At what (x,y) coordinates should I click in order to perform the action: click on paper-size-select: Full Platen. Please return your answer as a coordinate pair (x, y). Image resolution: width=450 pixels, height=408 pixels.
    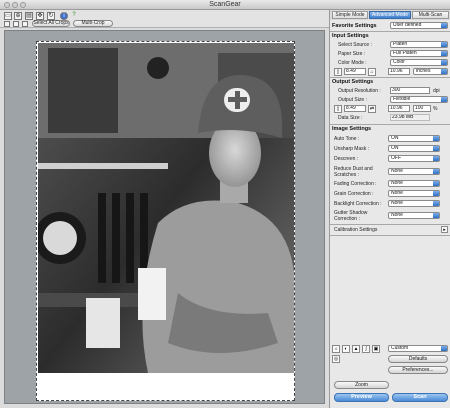
    Looking at the image, I should click on (419, 53).